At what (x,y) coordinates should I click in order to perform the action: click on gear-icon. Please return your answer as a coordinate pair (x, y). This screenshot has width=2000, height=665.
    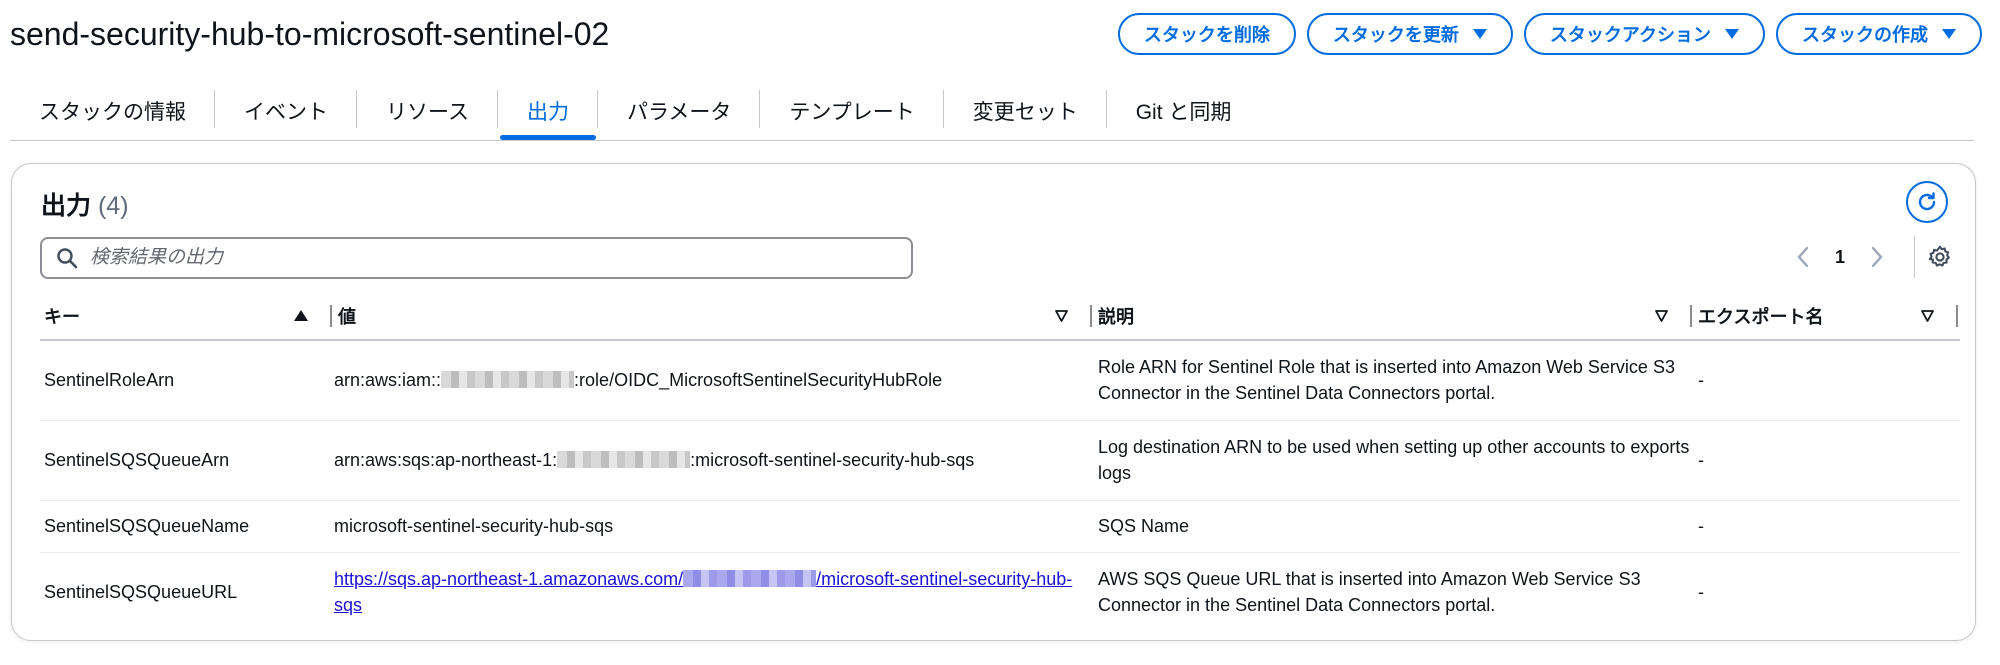
    Looking at the image, I should click on (1939, 256).